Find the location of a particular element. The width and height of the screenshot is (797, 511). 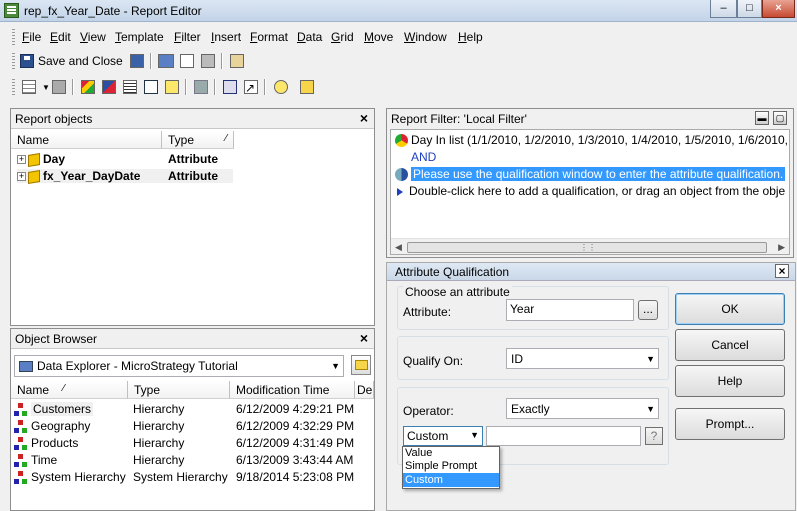

menu-data: Data is located at coordinates (309, 37).